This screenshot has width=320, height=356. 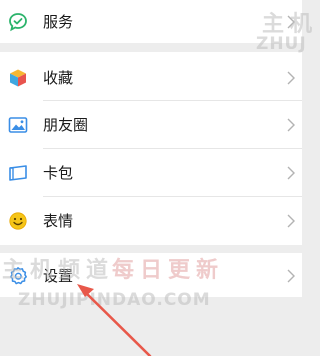 I want to click on pointer-arrow-icon, so click(x=114, y=320).